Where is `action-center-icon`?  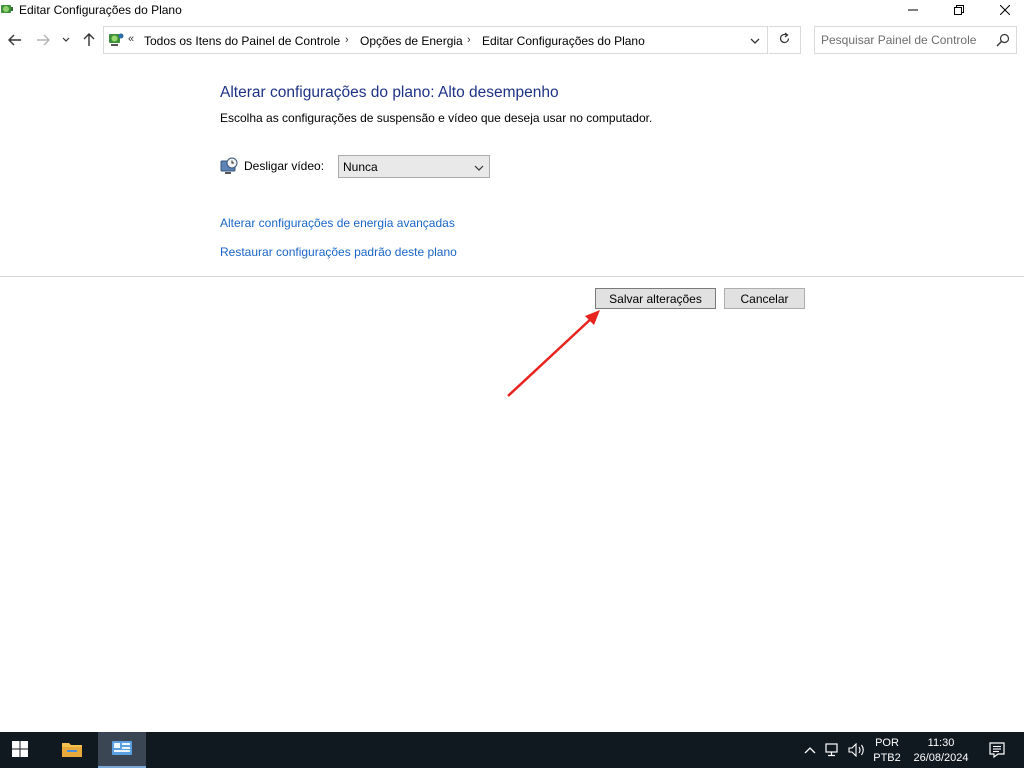
action-center-icon is located at coordinates (997, 750).